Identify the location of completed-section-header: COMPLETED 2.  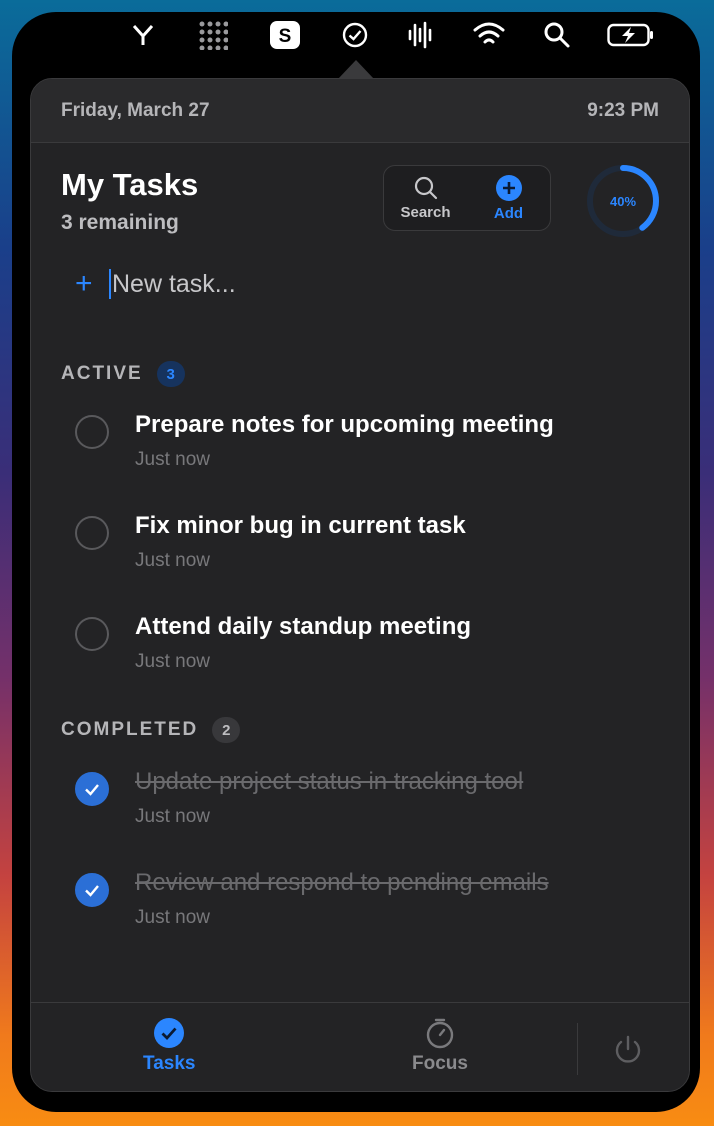
(151, 730).